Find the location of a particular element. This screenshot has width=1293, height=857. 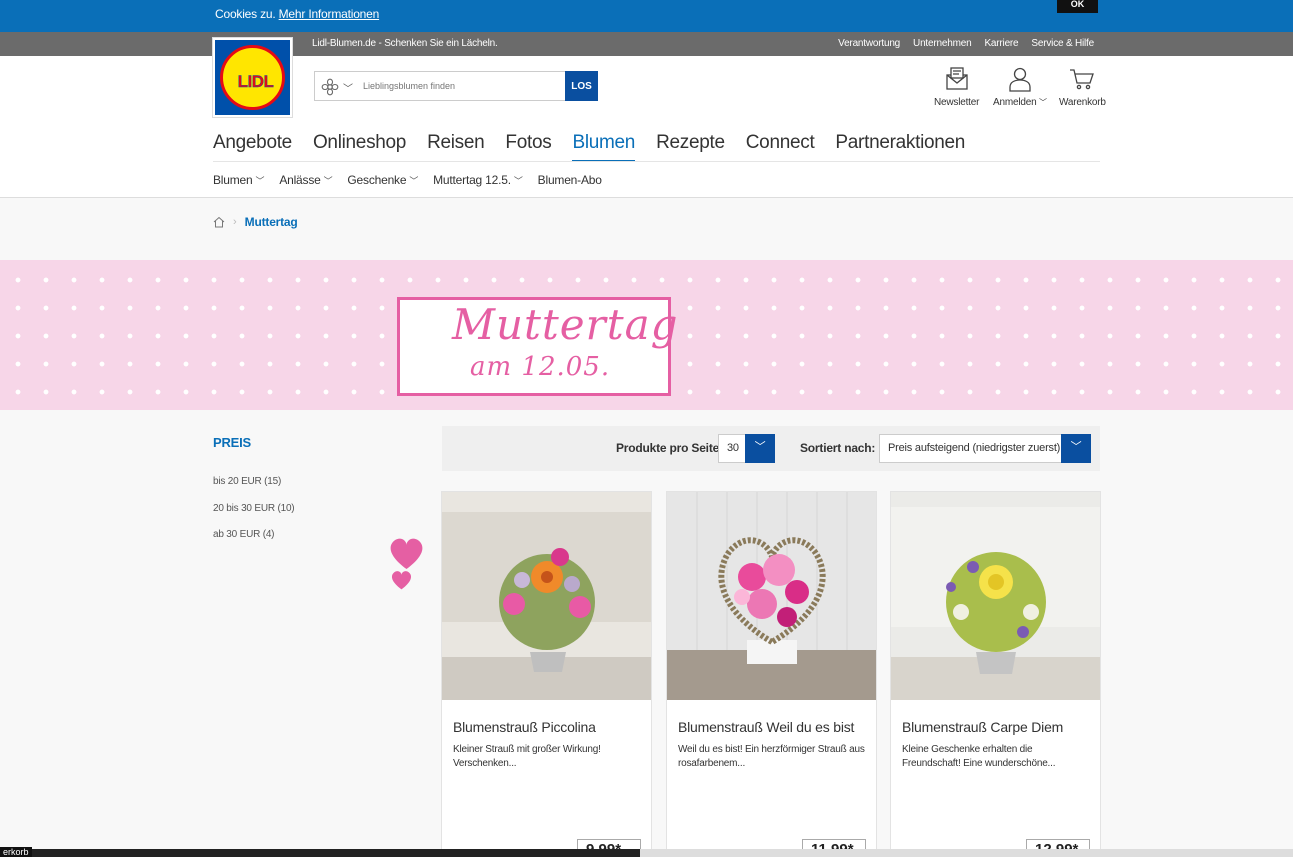

flower-icon is located at coordinates (330, 87).